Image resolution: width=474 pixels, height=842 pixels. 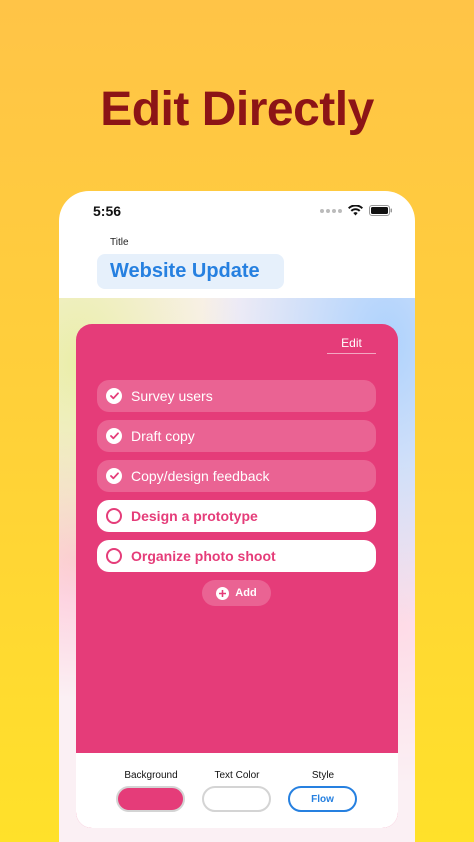 I want to click on background-label: Background, so click(x=151, y=775).